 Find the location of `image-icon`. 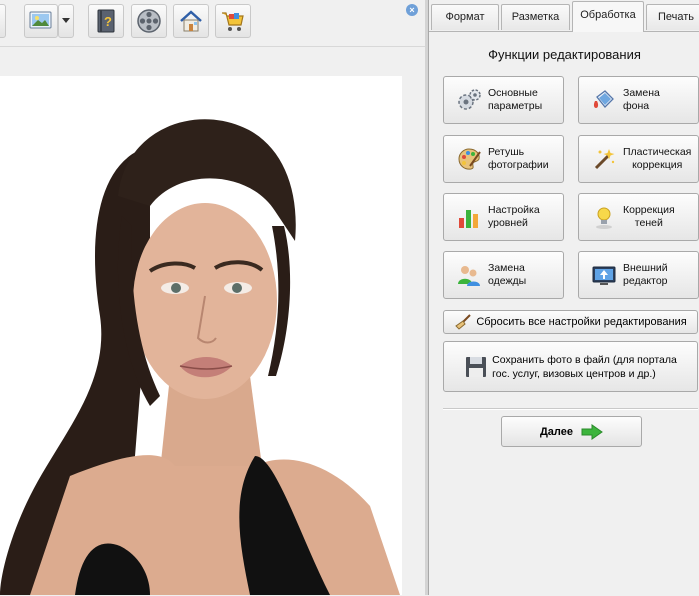

image-icon is located at coordinates (40, 20).